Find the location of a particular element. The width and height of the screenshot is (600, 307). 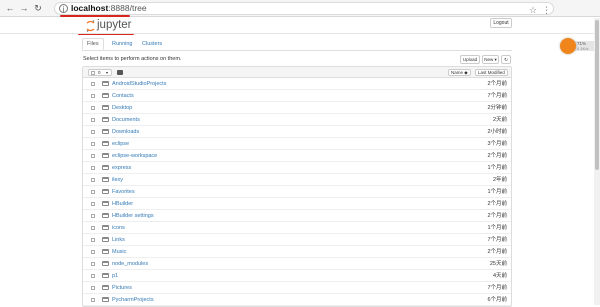

item-name-link: Contacts is located at coordinates (123, 96).